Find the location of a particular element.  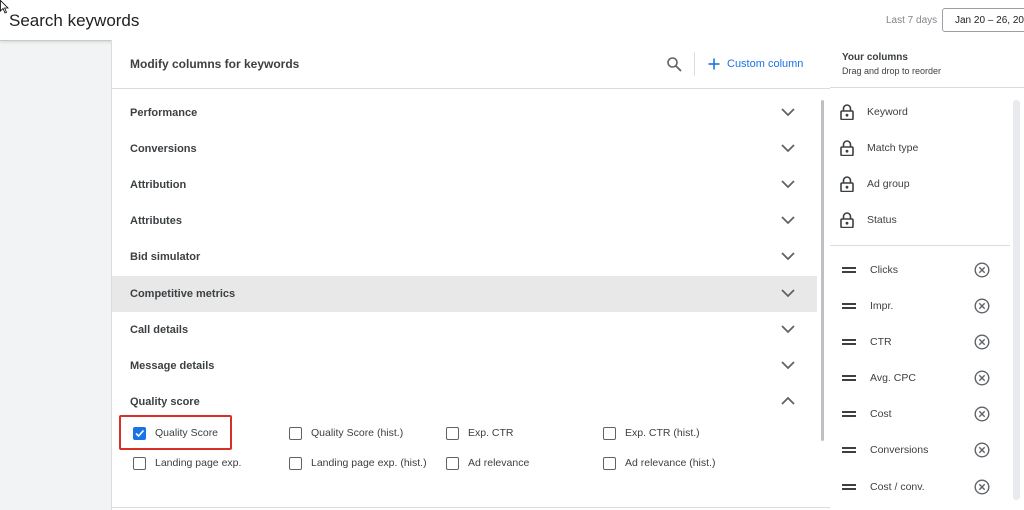

column-label: Impr. is located at coordinates (882, 306).